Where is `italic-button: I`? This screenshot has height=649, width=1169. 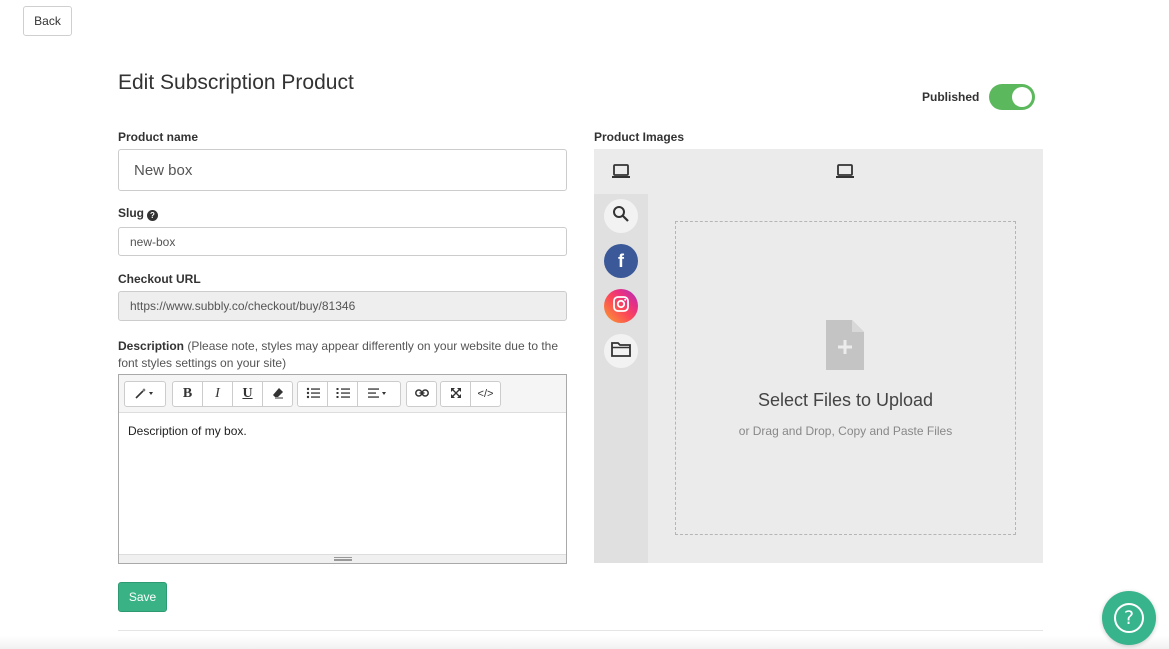
italic-button: I is located at coordinates (217, 394).